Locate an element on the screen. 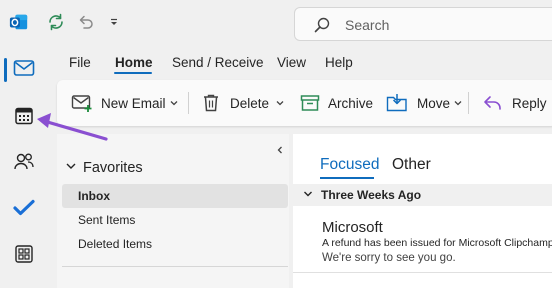 The width and height of the screenshot is (552, 288). collapse-pane-button is located at coordinates (280, 151).